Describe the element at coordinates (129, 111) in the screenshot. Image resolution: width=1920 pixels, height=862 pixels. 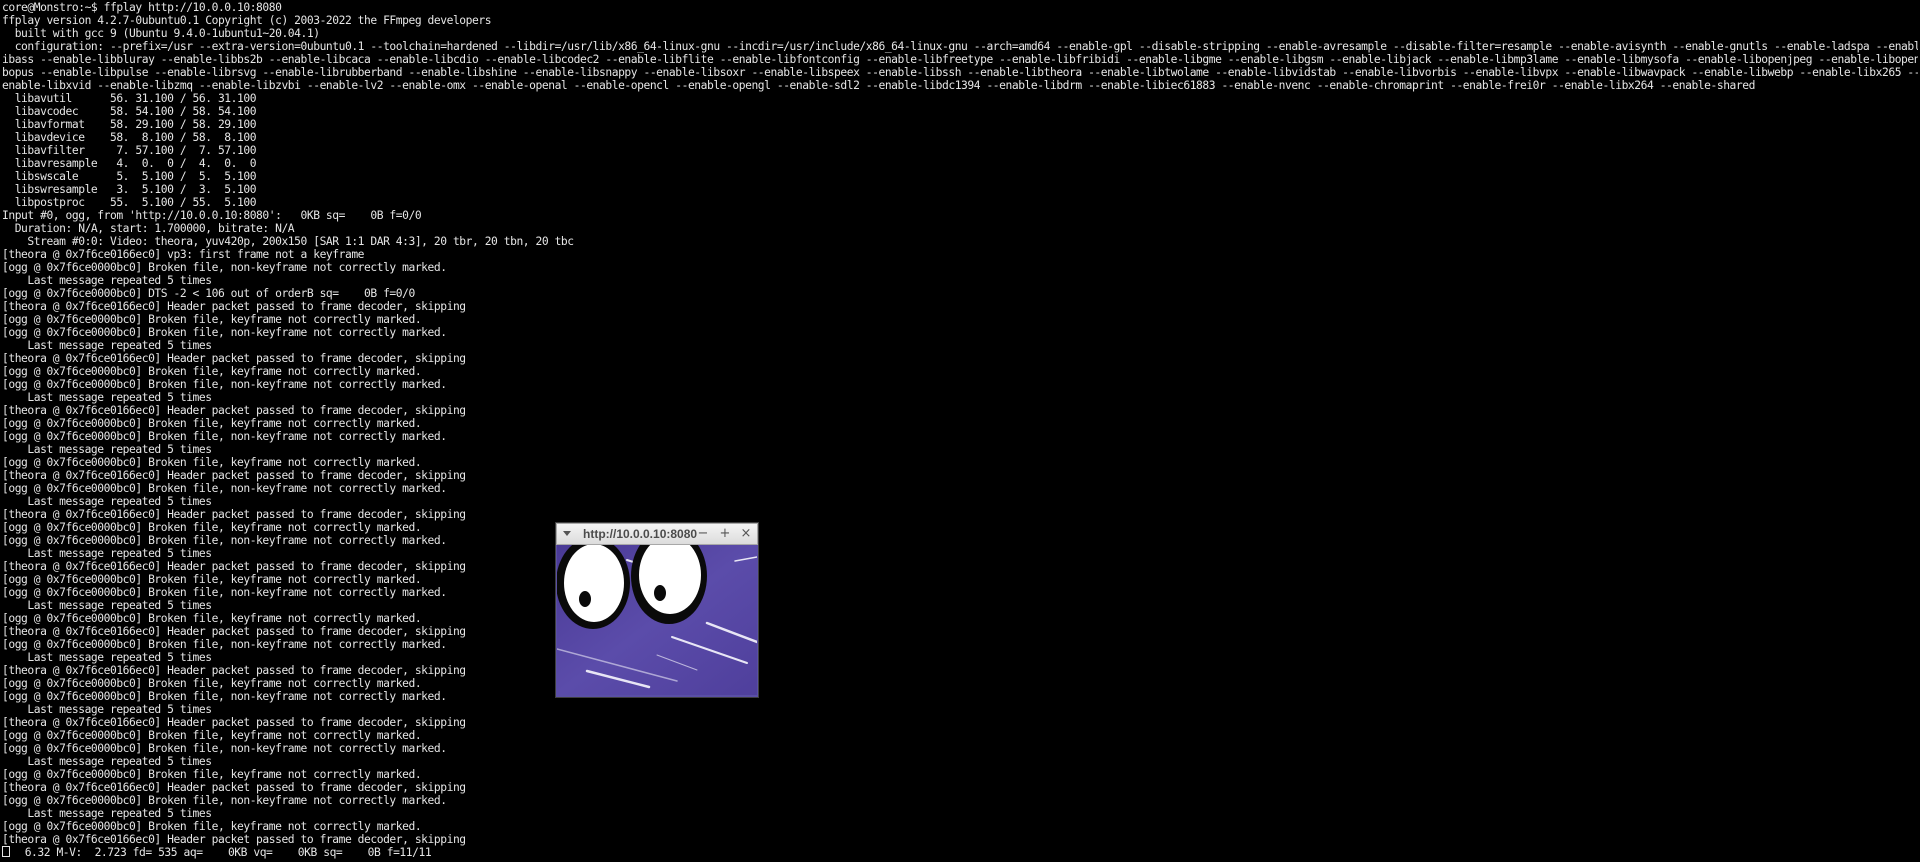
I see `terminal-line: libavcodec 58. 54.100 / 58. 54.100` at that location.